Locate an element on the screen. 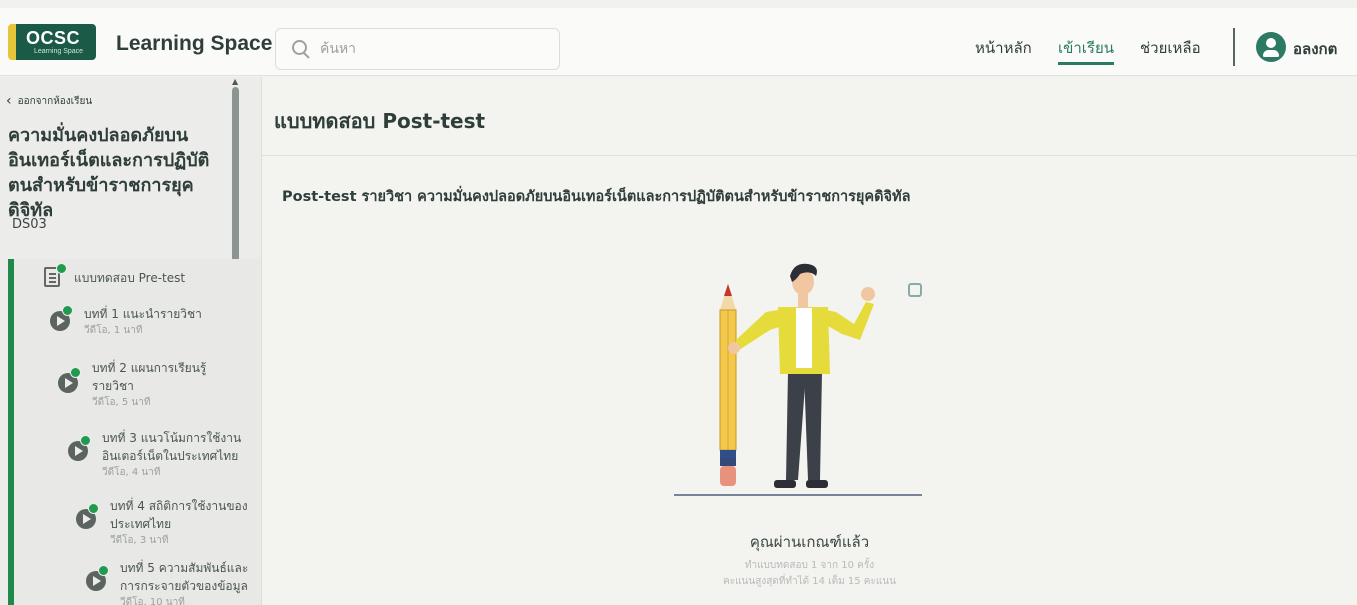 This screenshot has height=605, width=1357. lesson-item-pretest: แบบทดสอบ Pre-test is located at coordinates (115, 275).